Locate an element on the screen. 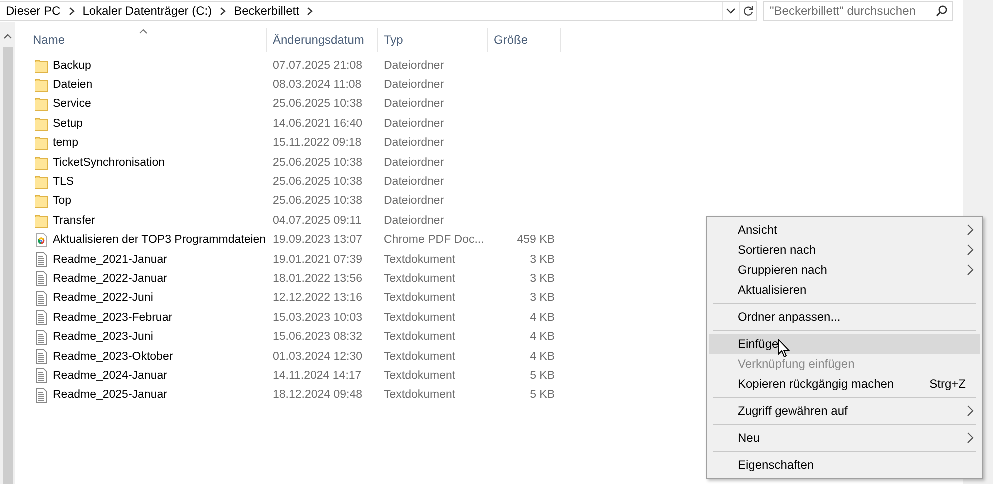 The image size is (993, 484). search-icon is located at coordinates (942, 11).